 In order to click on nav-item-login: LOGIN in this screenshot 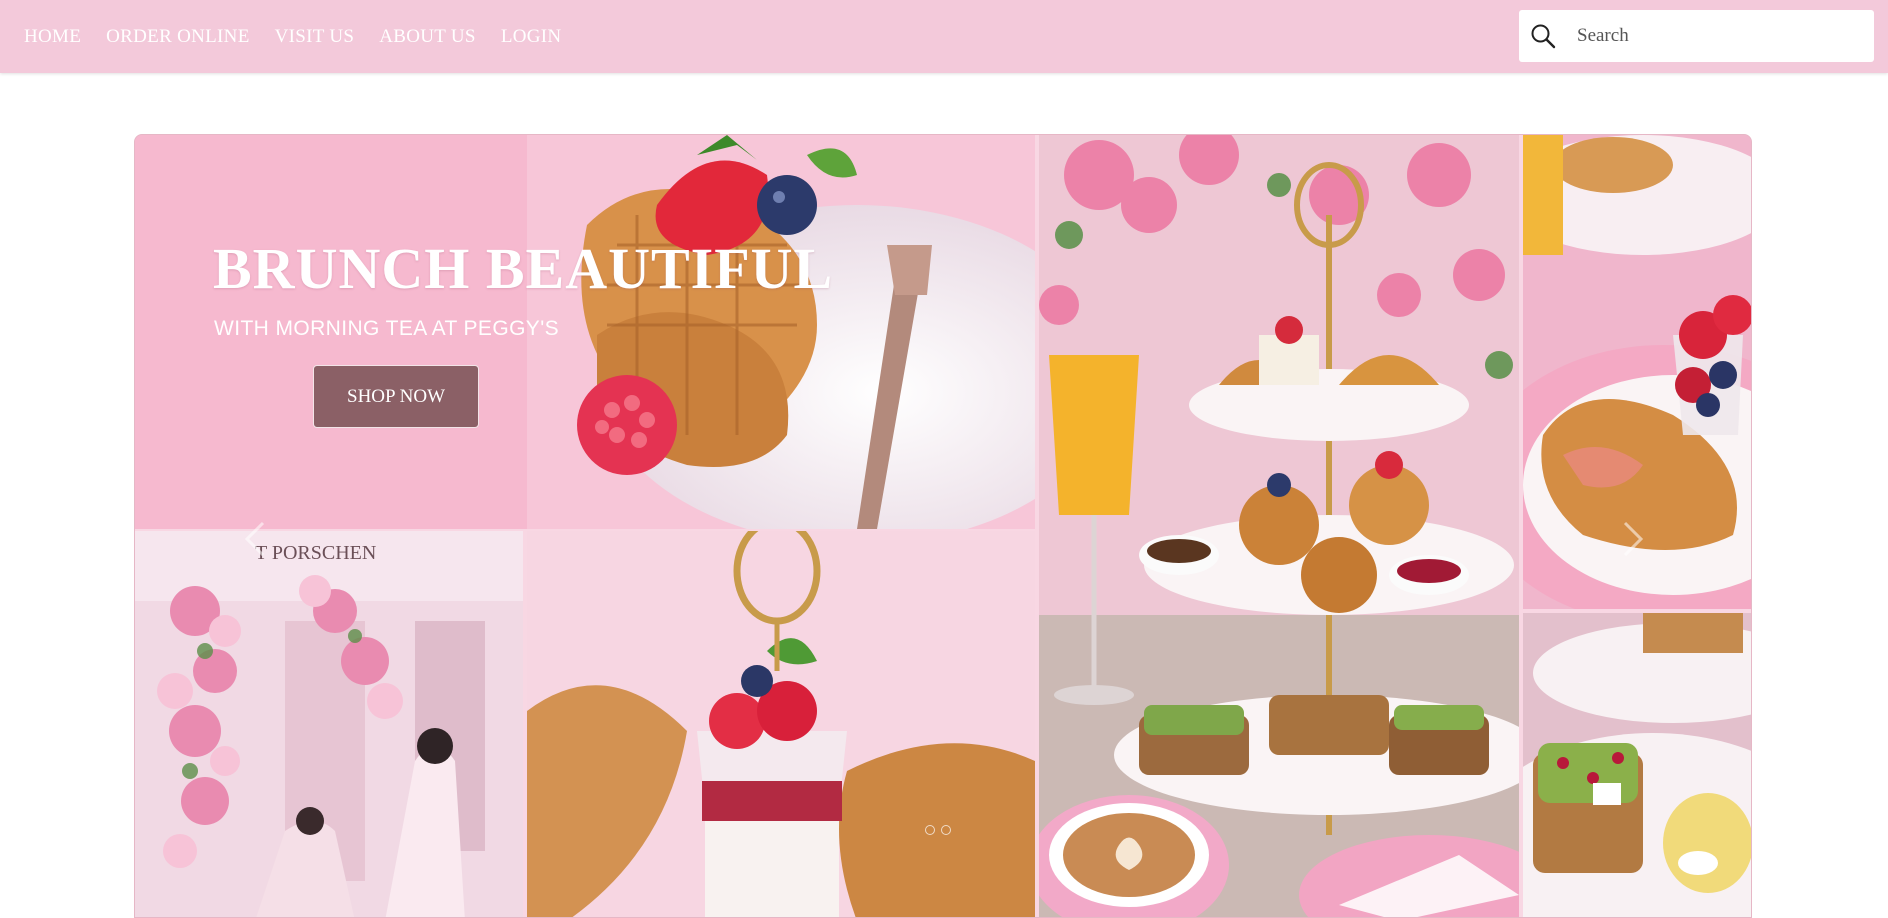, I will do `click(531, 37)`.